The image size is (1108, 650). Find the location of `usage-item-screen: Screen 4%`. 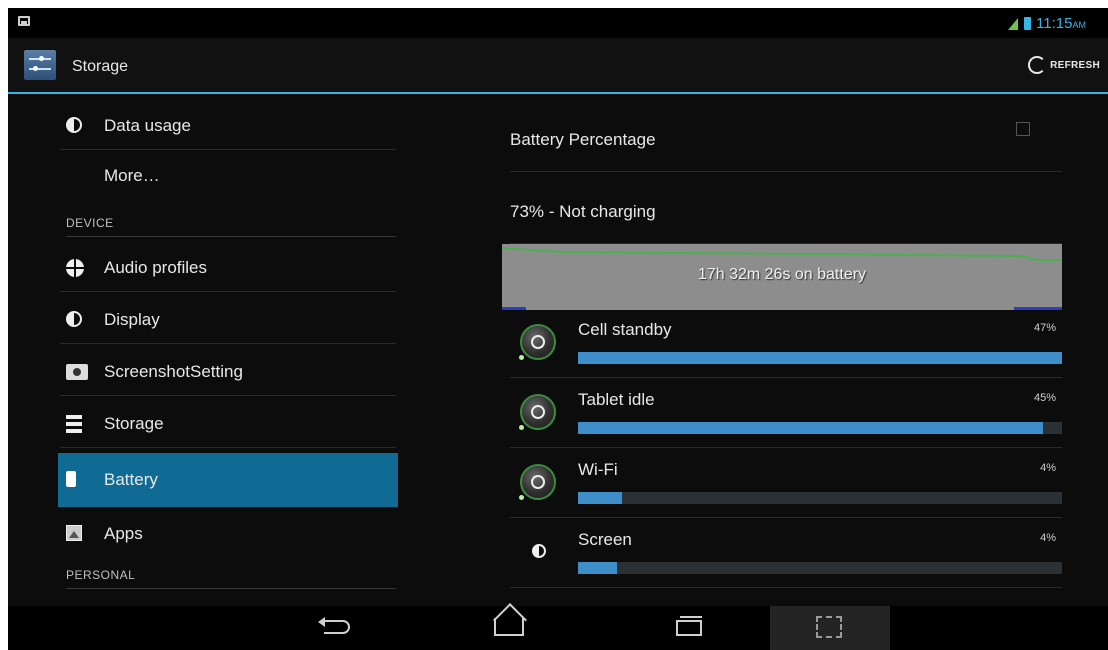

usage-item-screen: Screen 4% is located at coordinates (786, 554).